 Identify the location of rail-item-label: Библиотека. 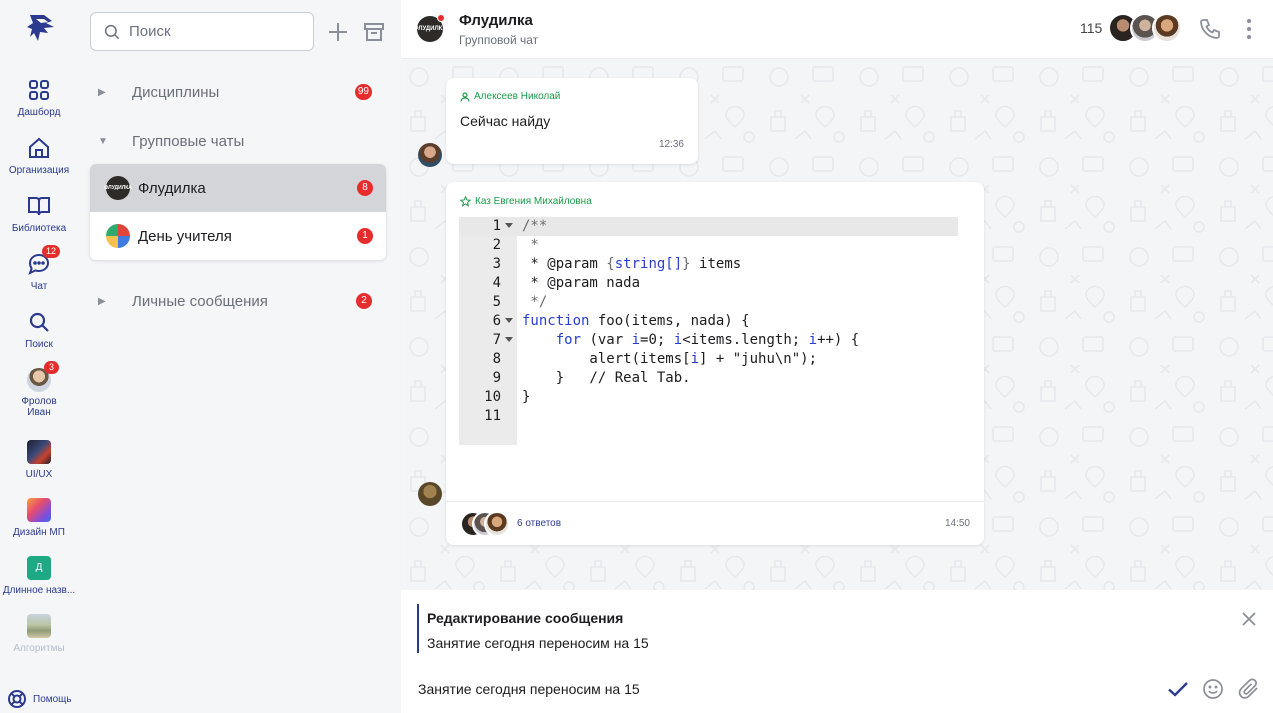
(39, 228).